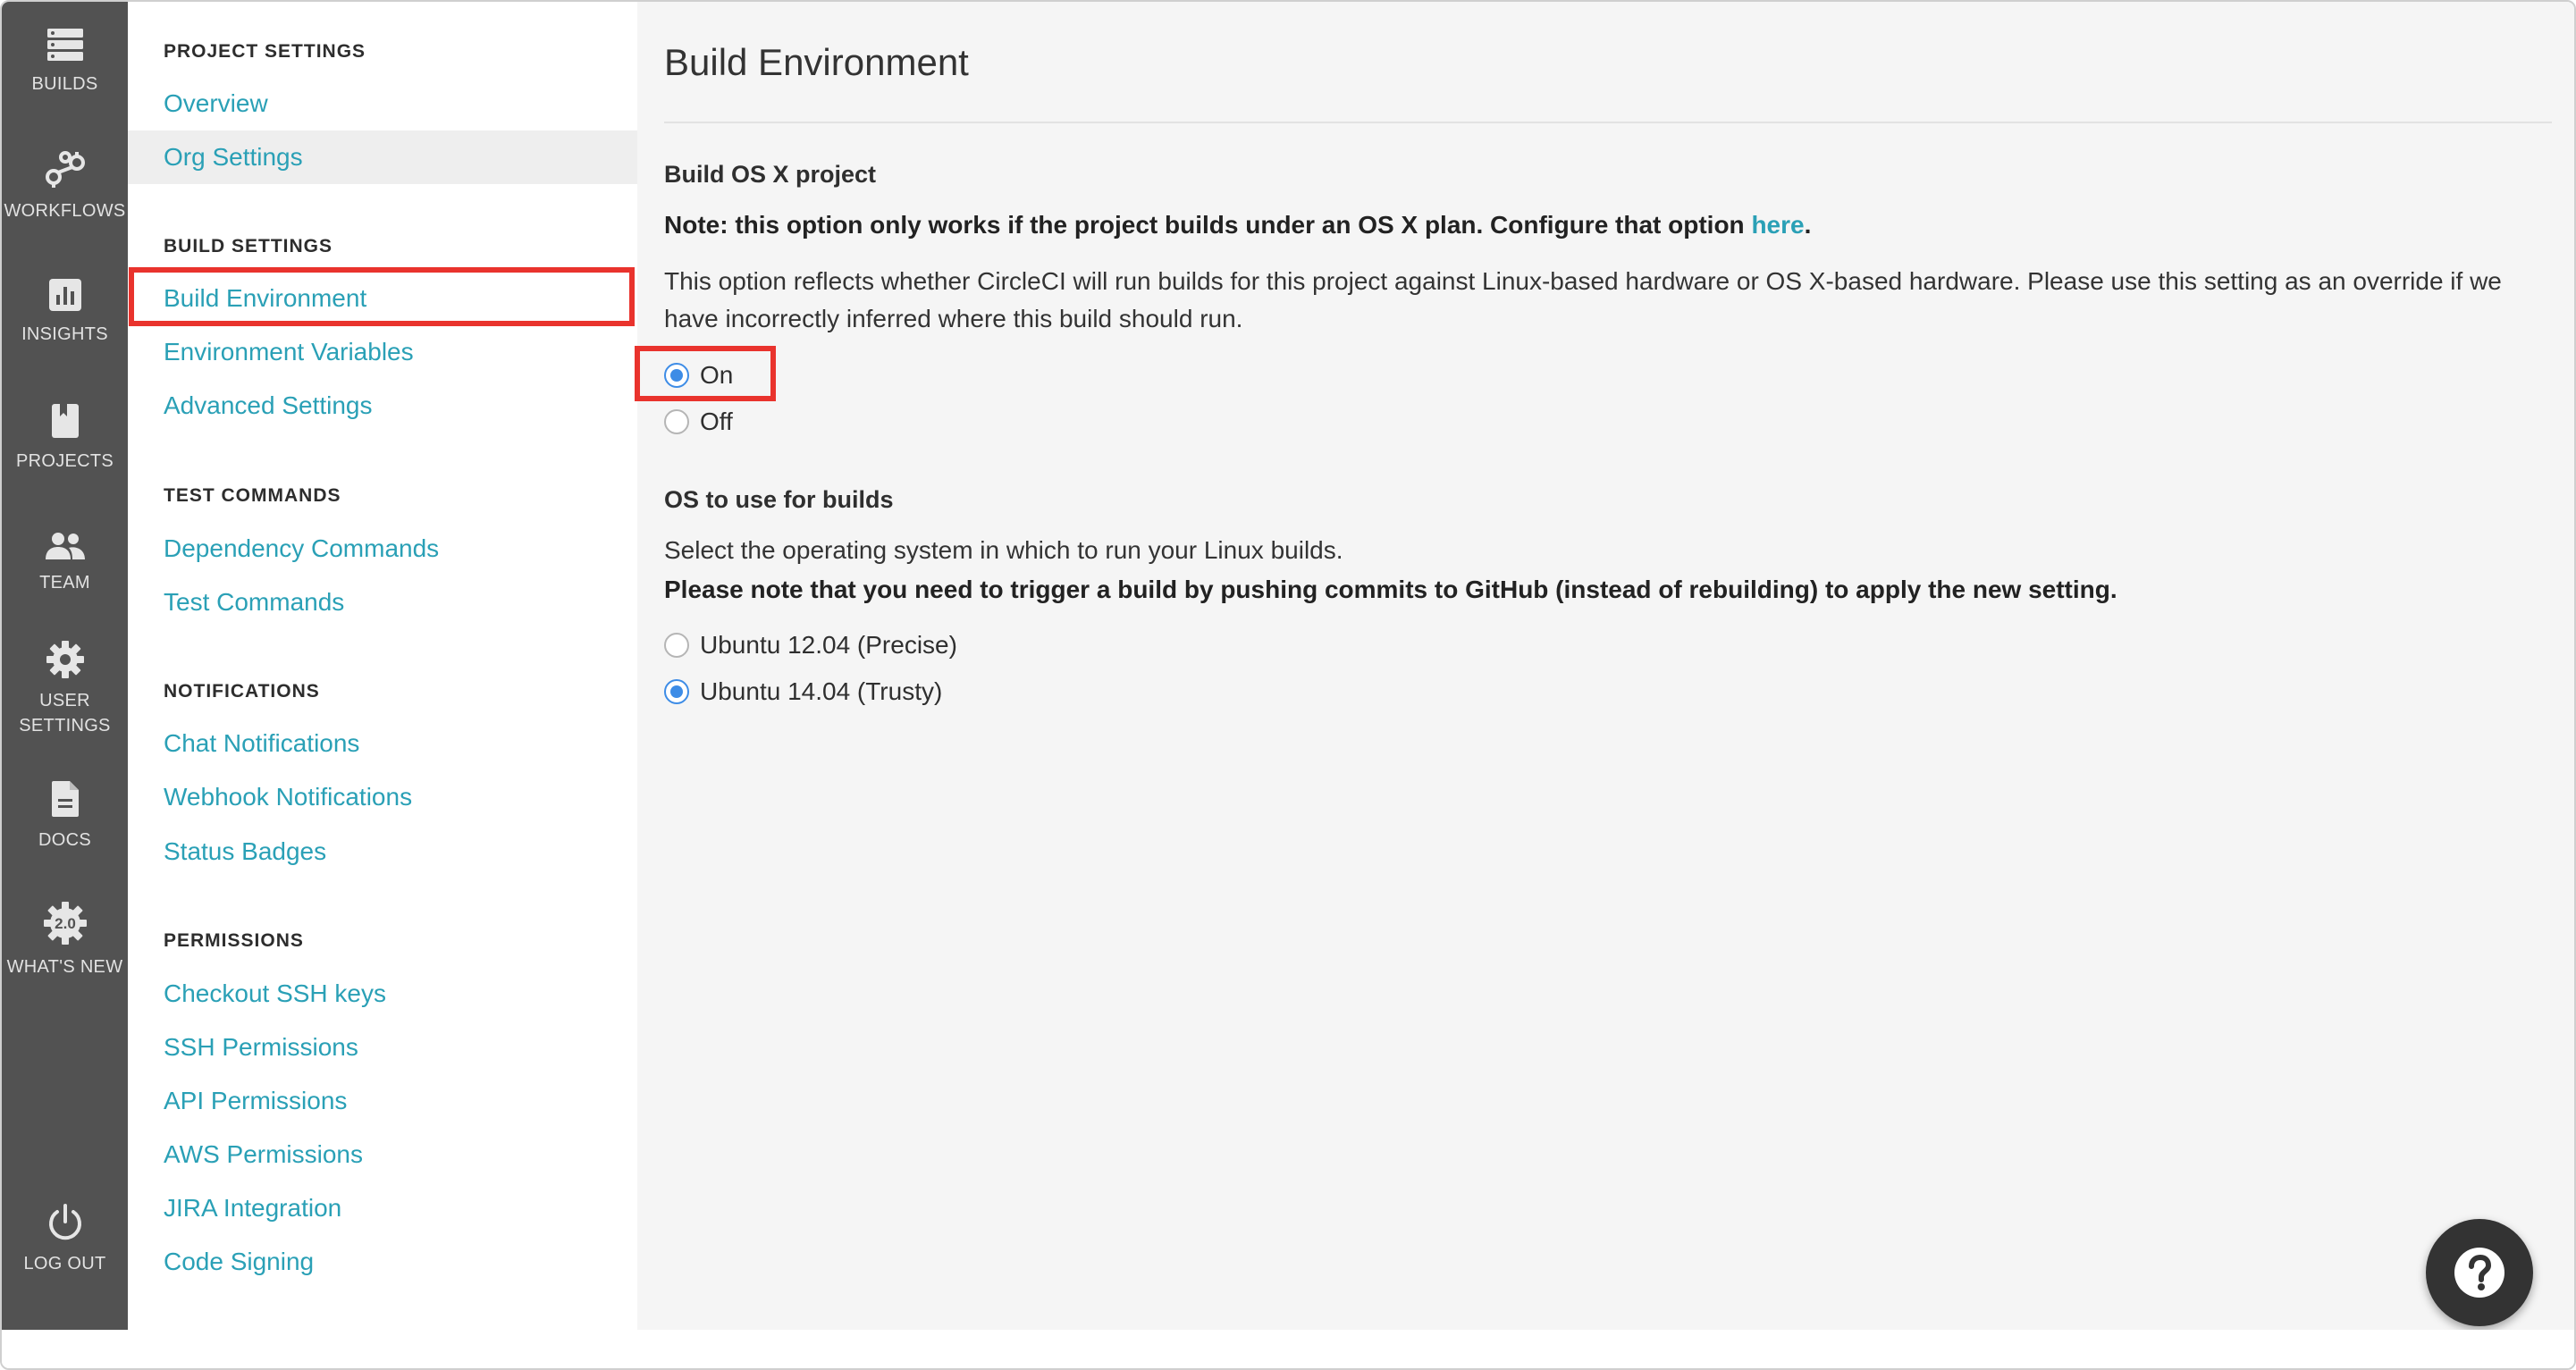 This screenshot has width=2576, height=1370. What do you see at coordinates (65, 563) in the screenshot?
I see `nav-team: TEAM` at bounding box center [65, 563].